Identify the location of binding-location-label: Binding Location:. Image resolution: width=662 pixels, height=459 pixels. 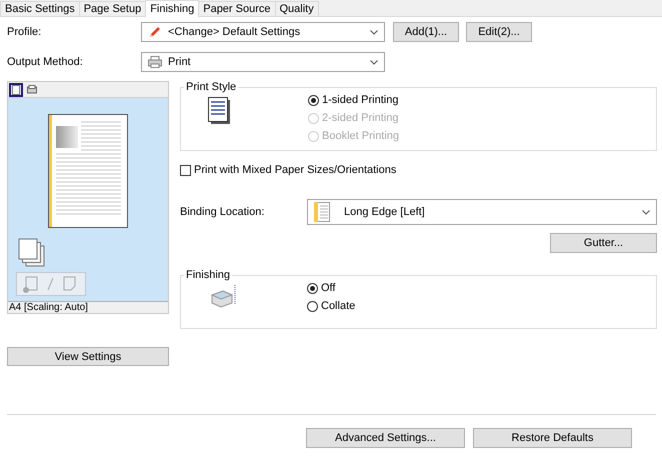
(223, 212).